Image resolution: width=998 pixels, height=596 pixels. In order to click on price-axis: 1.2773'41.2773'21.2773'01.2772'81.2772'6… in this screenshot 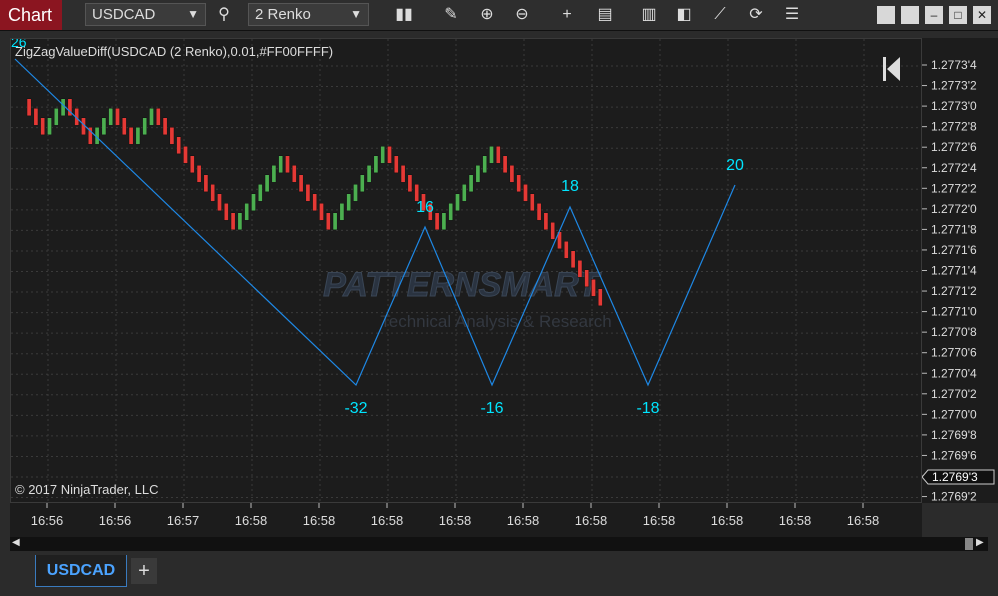, I will do `click(960, 270)`.